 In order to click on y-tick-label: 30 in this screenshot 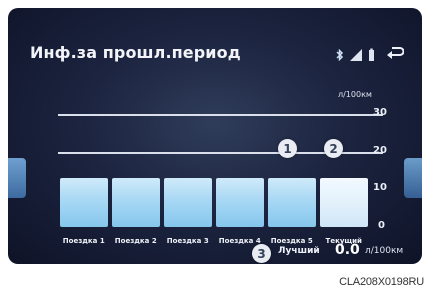, I will do `click(380, 112)`.